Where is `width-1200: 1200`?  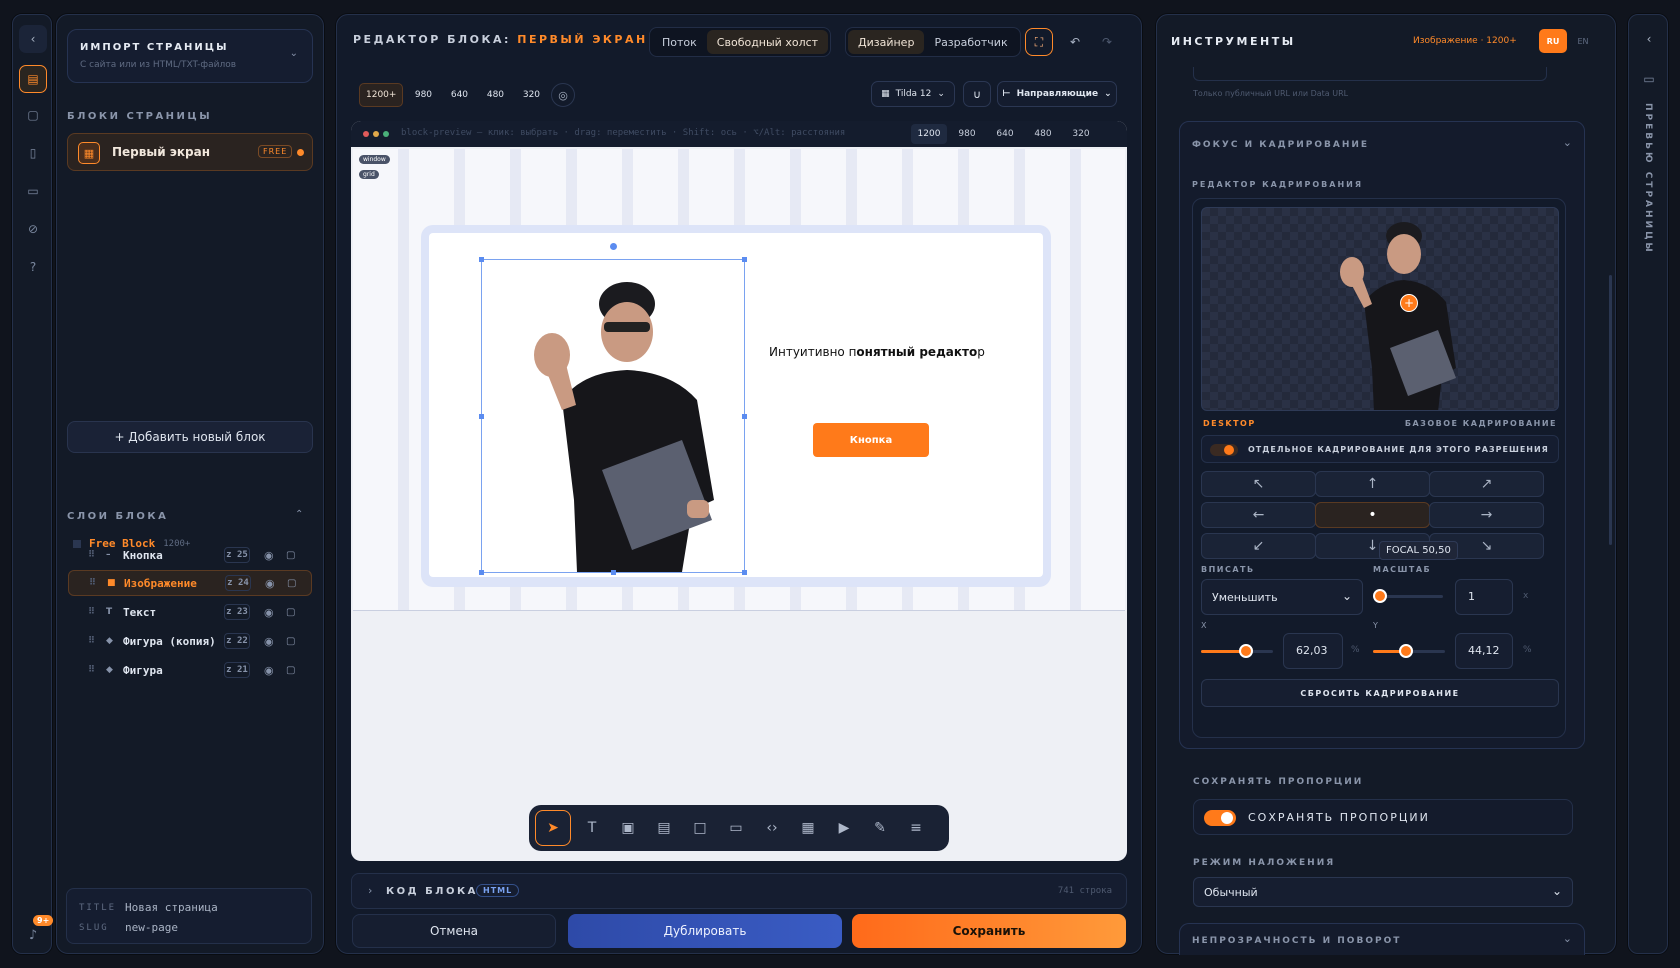 width-1200: 1200 is located at coordinates (929, 134).